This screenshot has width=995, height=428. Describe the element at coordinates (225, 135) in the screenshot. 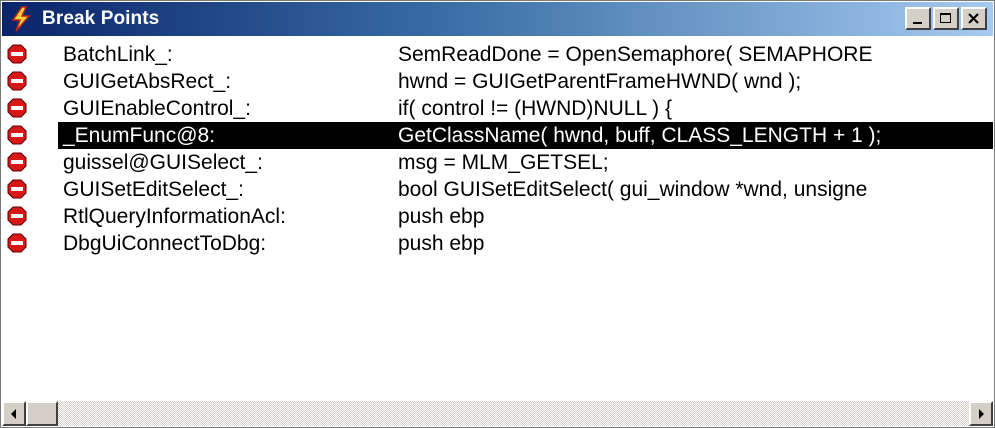

I see `breakpoint-name: _EnumFunc@8:` at that location.